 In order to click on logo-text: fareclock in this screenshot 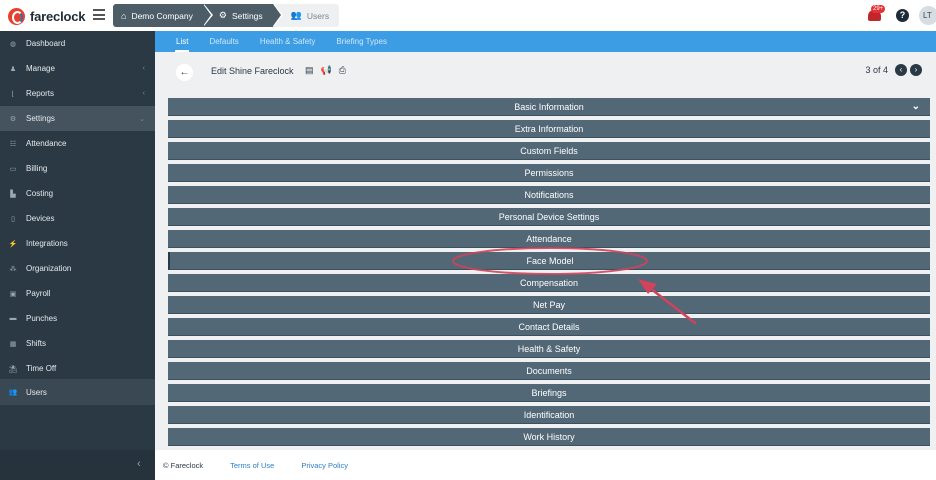, I will do `click(58, 16)`.